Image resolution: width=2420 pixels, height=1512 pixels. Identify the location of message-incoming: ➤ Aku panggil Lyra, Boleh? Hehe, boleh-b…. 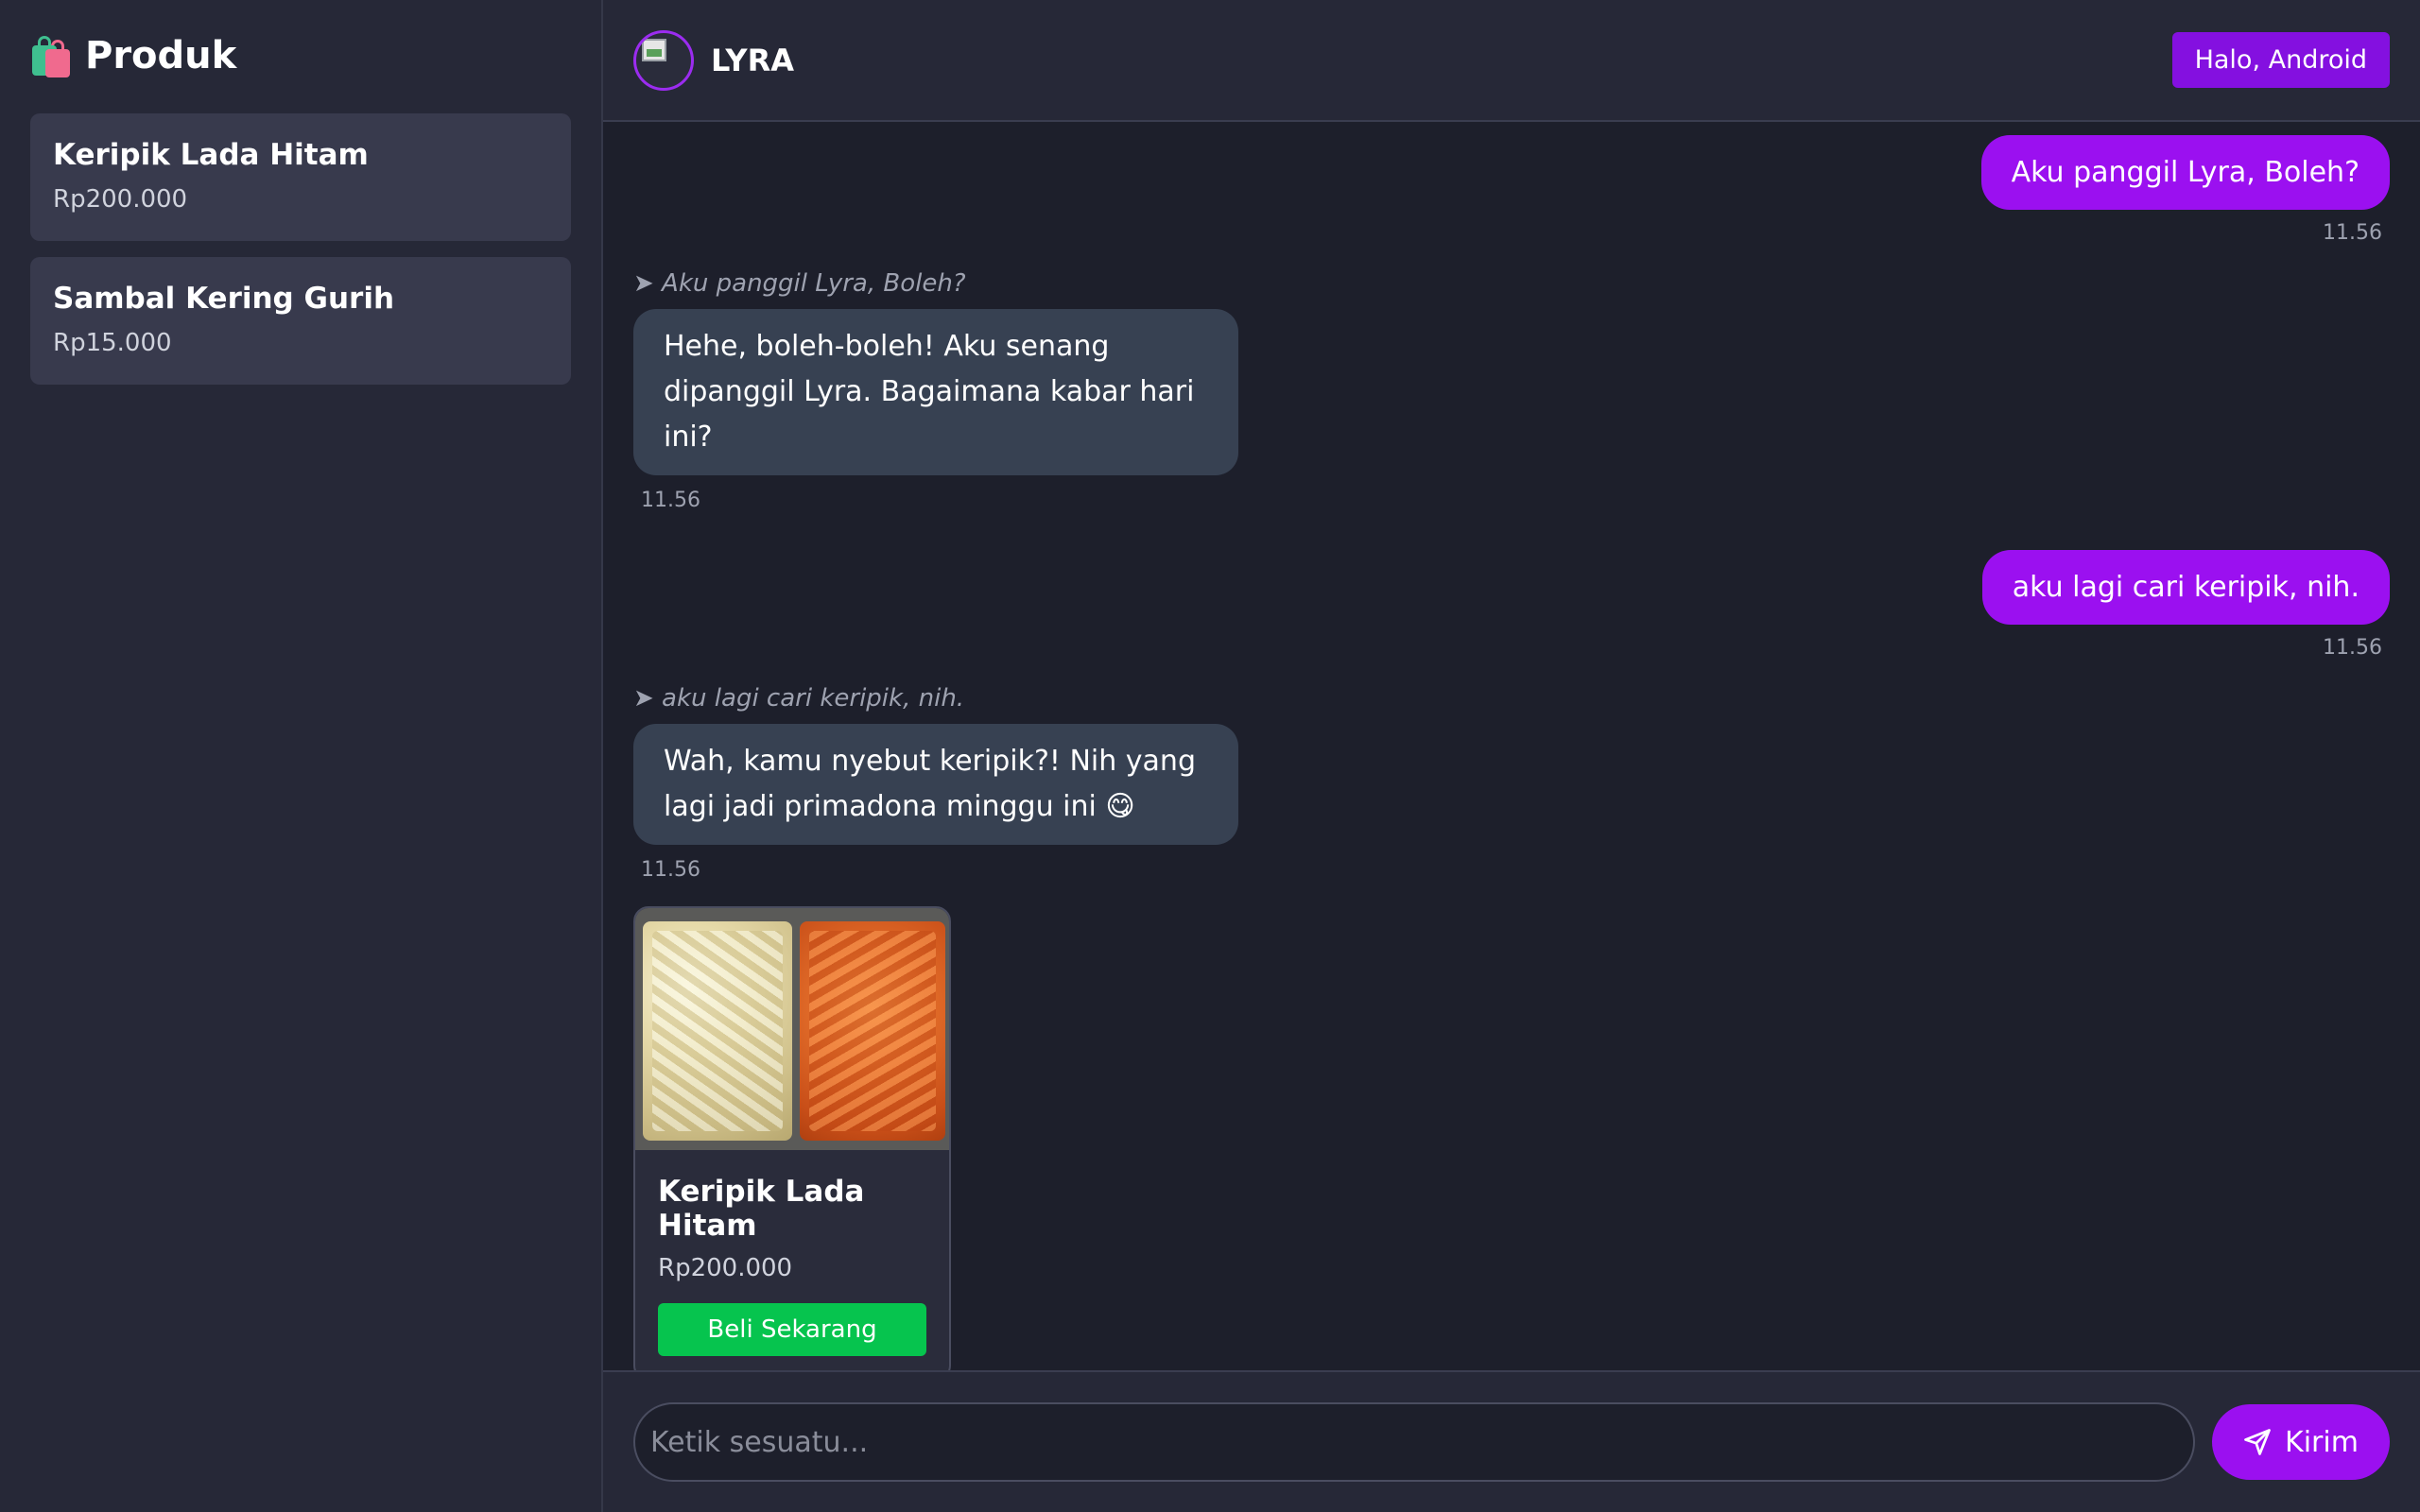
(1511, 390).